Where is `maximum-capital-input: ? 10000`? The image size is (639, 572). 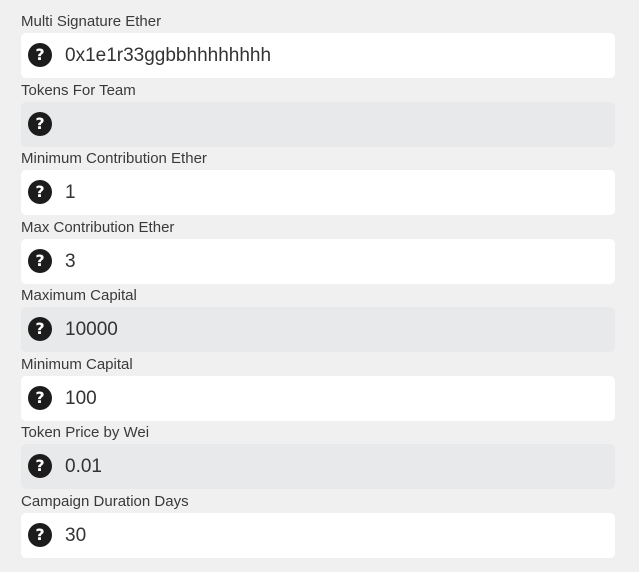 maximum-capital-input: ? 10000 is located at coordinates (318, 329).